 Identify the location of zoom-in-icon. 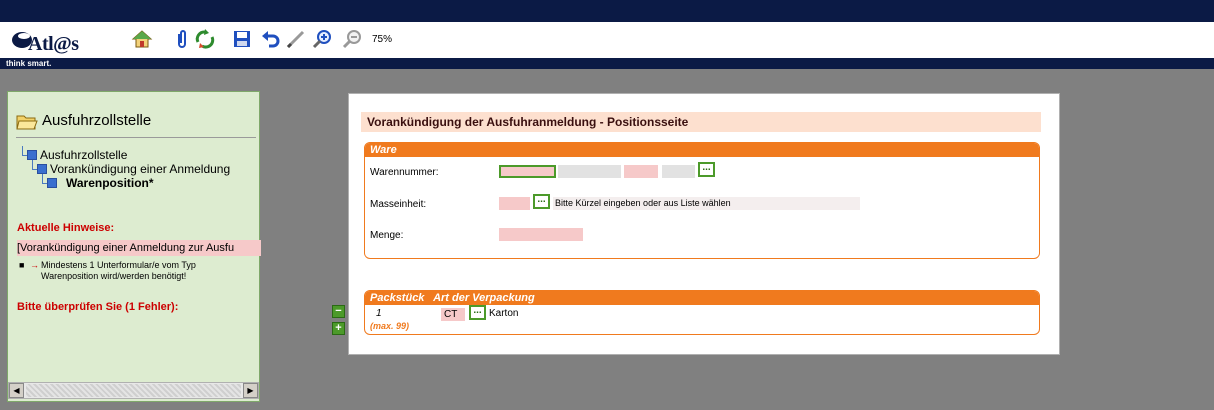
(322, 39).